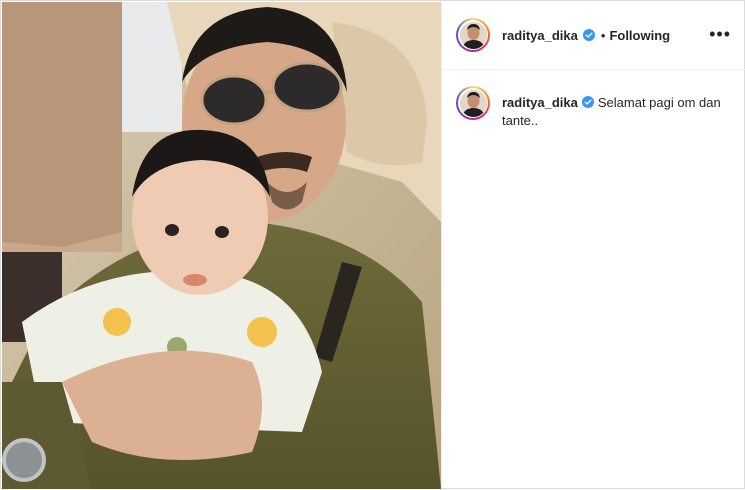 The image size is (745, 490). I want to click on post-header: raditya_dika • Following •••, so click(593, 35).